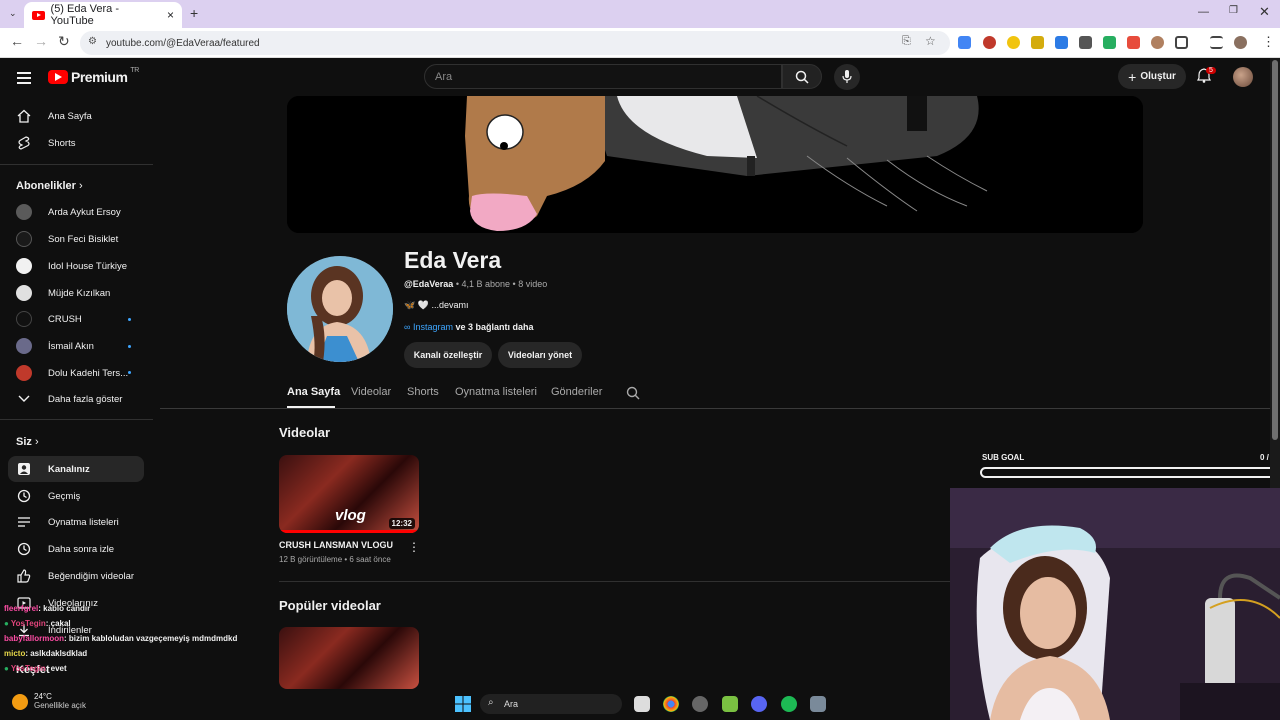 The image size is (1280, 720). I want to click on sidebar-item-label: Ana Sayfa, so click(70, 116).